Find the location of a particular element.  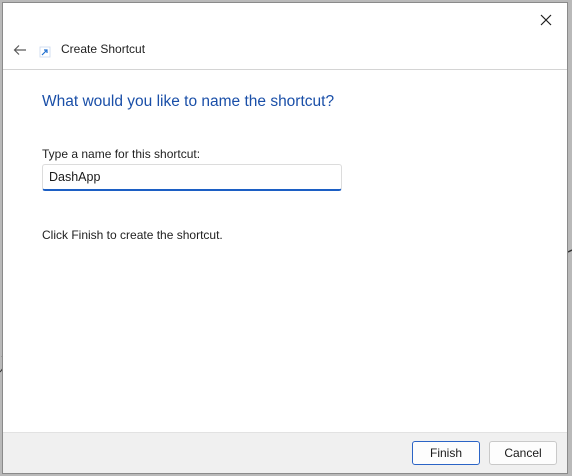

dialog-title: Create Shortcut is located at coordinates (103, 49).